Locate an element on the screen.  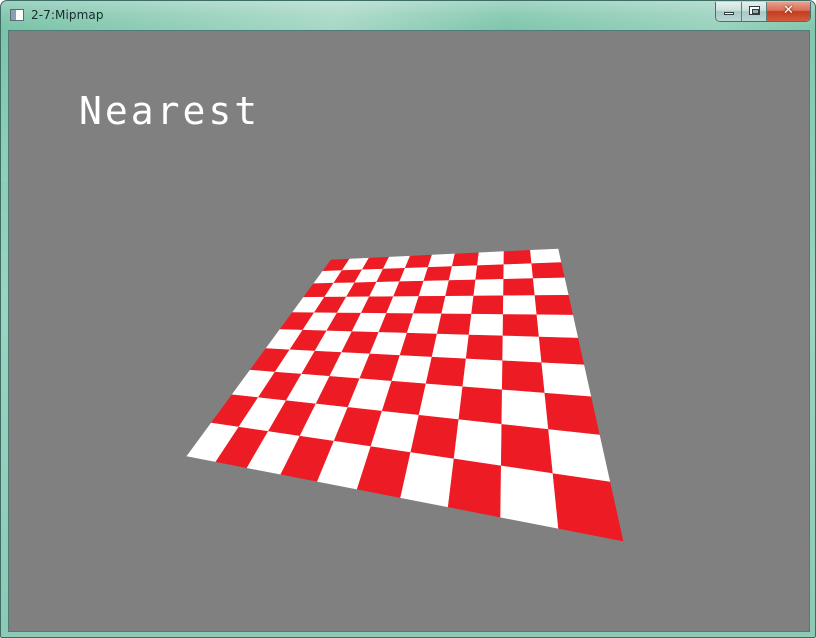
caption-buttons: ✕ is located at coordinates (763, 12).